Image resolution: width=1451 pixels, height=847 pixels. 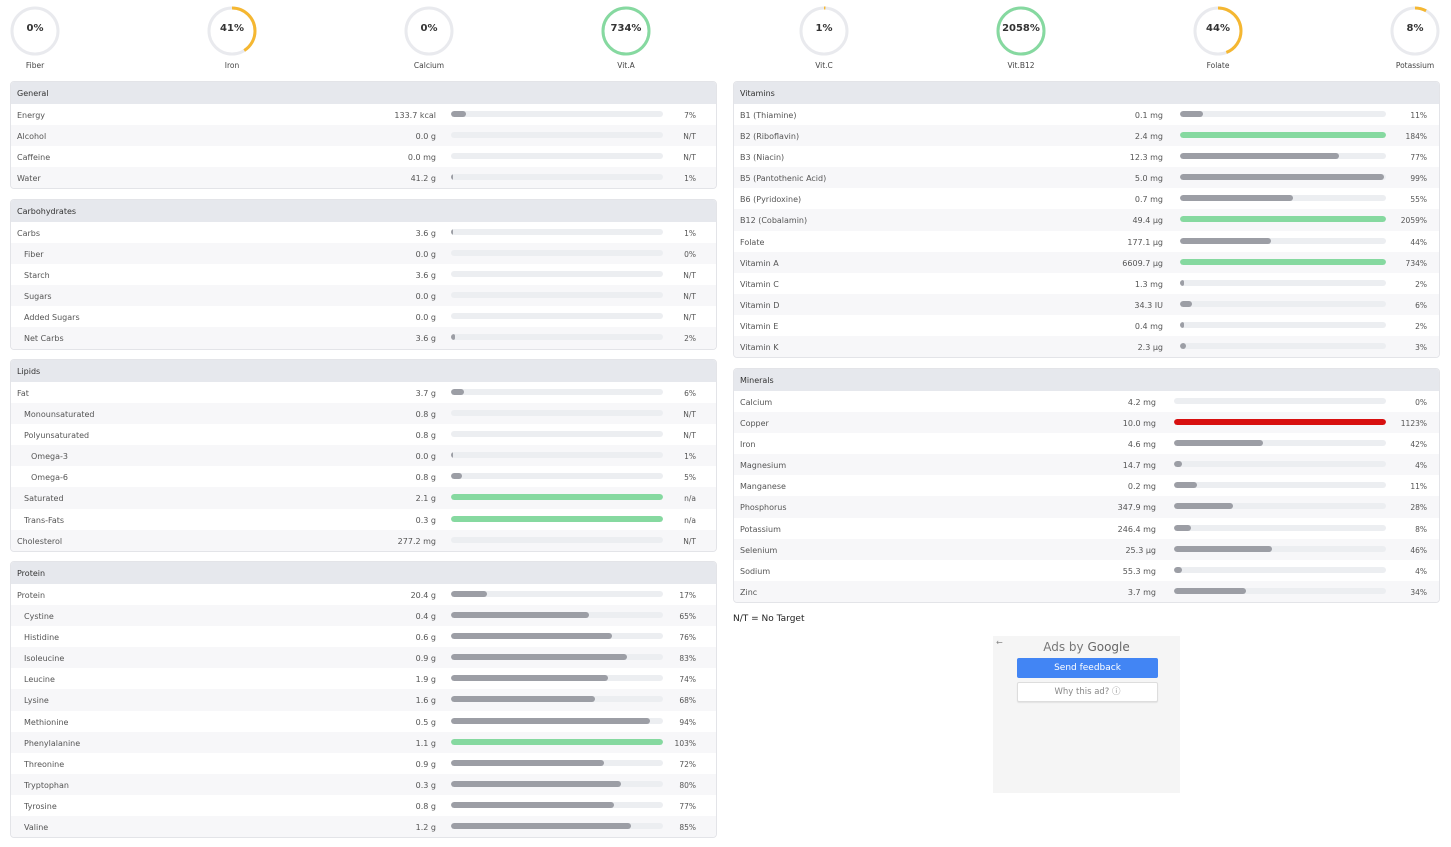 I want to click on nutrient-row: Vitamin D 34.3 IU 6%, so click(x=1086, y=304).